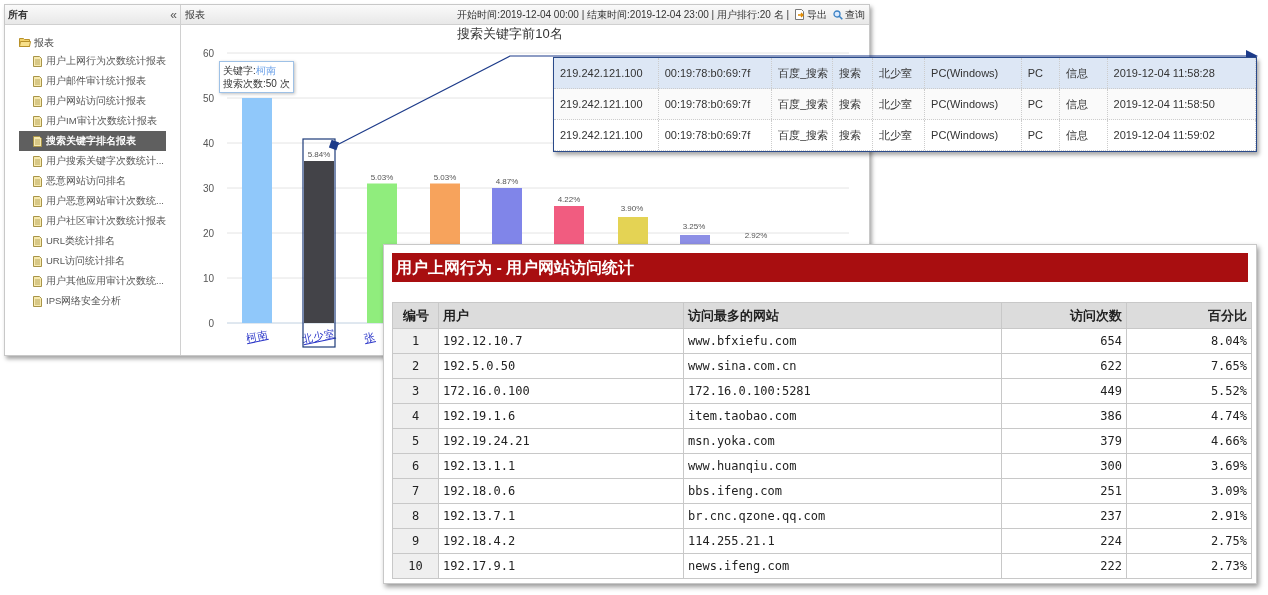 The image size is (1268, 595). Describe the element at coordinates (1189, 441) in the screenshot. I see `table-cell: 4.66%` at that location.